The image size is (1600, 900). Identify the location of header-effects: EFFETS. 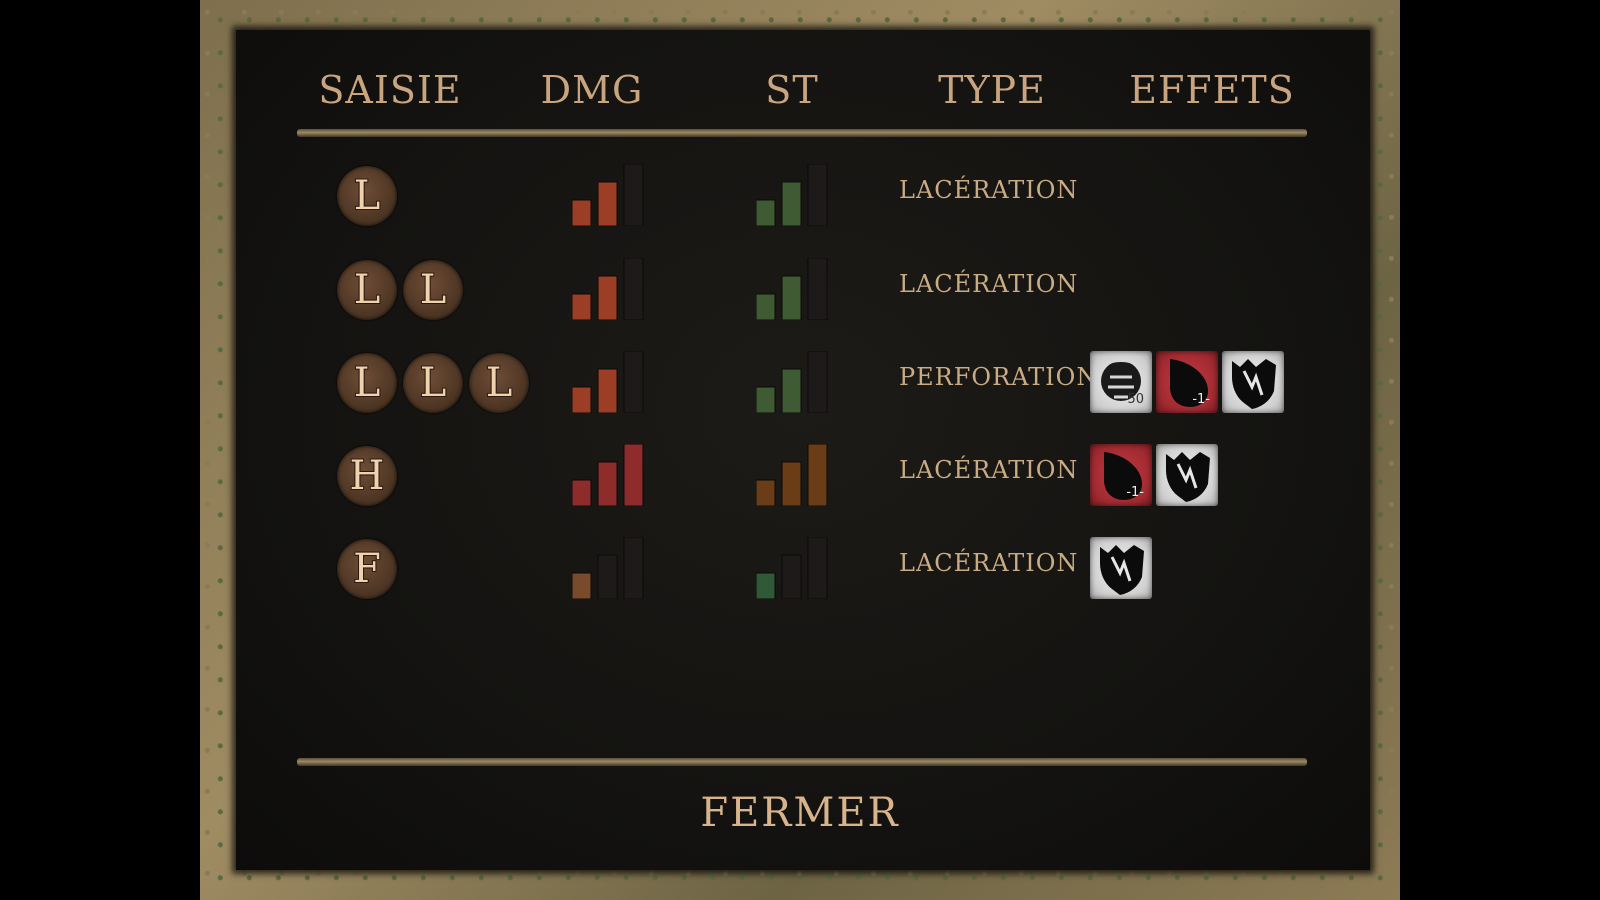
(1212, 90).